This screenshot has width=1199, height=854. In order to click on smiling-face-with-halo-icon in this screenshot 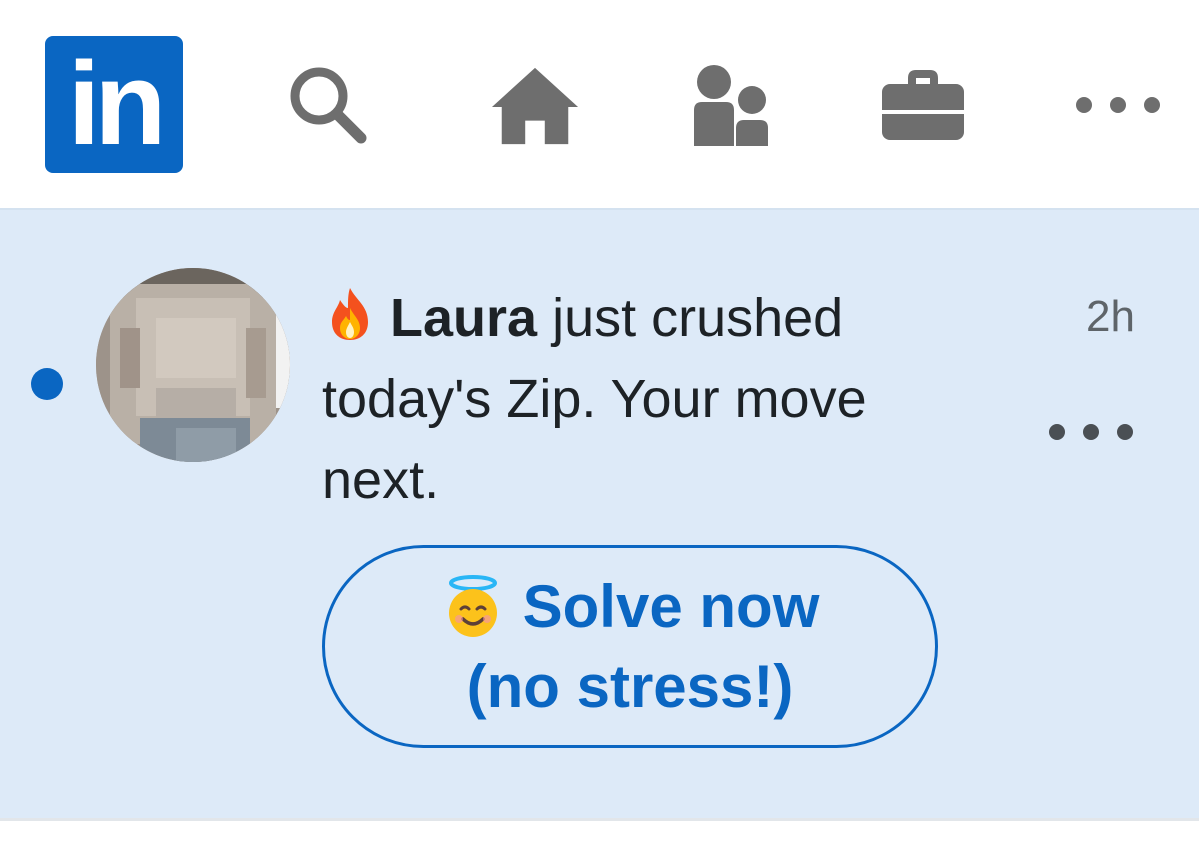, I will do `click(473, 606)`.